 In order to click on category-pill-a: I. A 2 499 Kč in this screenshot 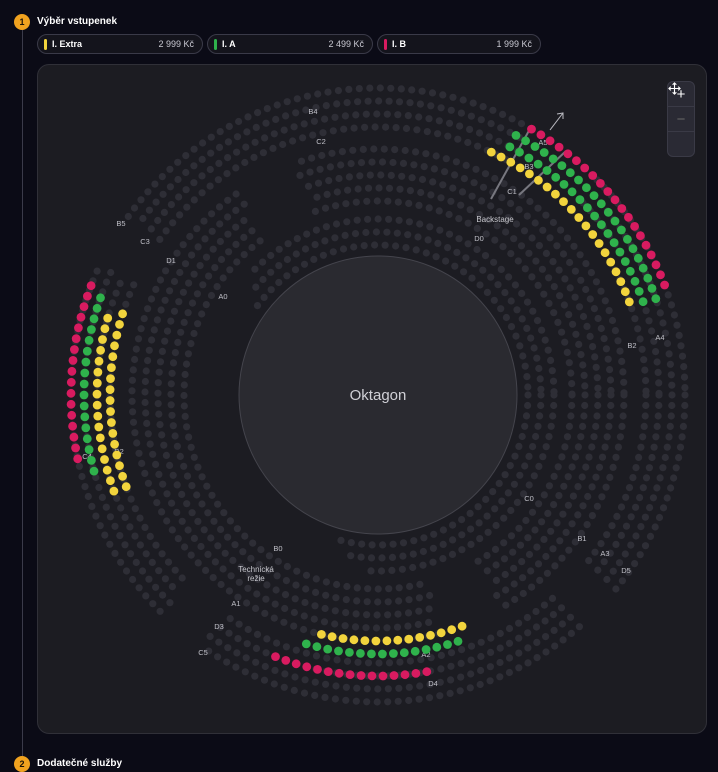, I will do `click(290, 44)`.